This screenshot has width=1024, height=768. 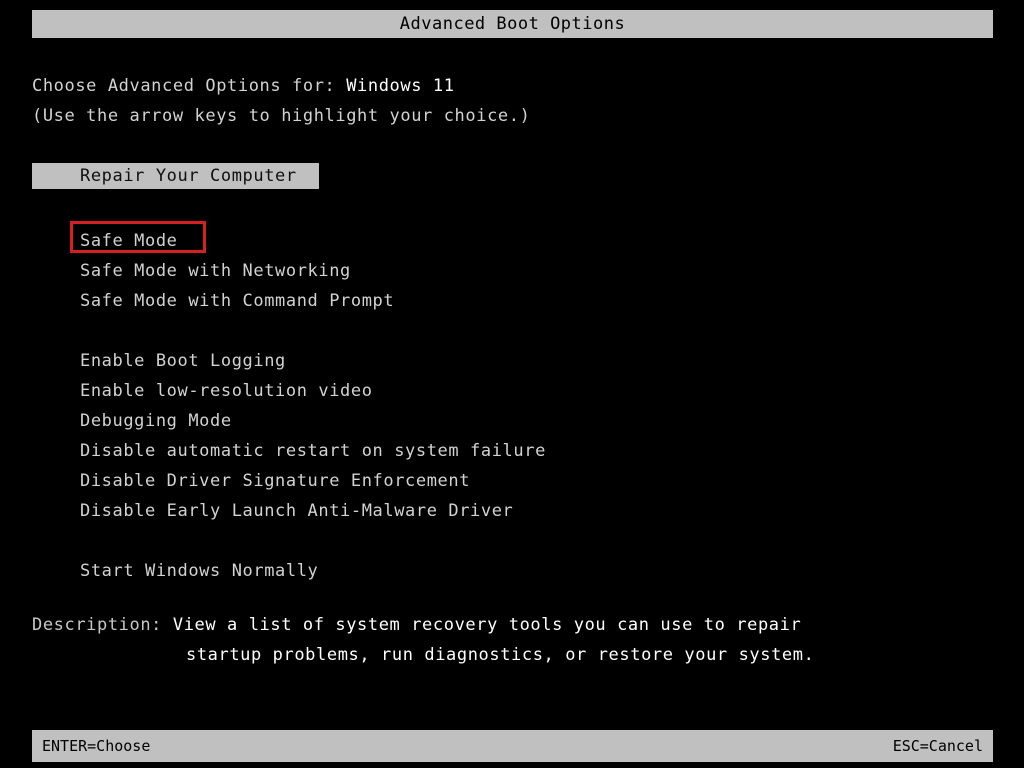 I want to click on os-name-label: Windows 11, so click(x=400, y=86).